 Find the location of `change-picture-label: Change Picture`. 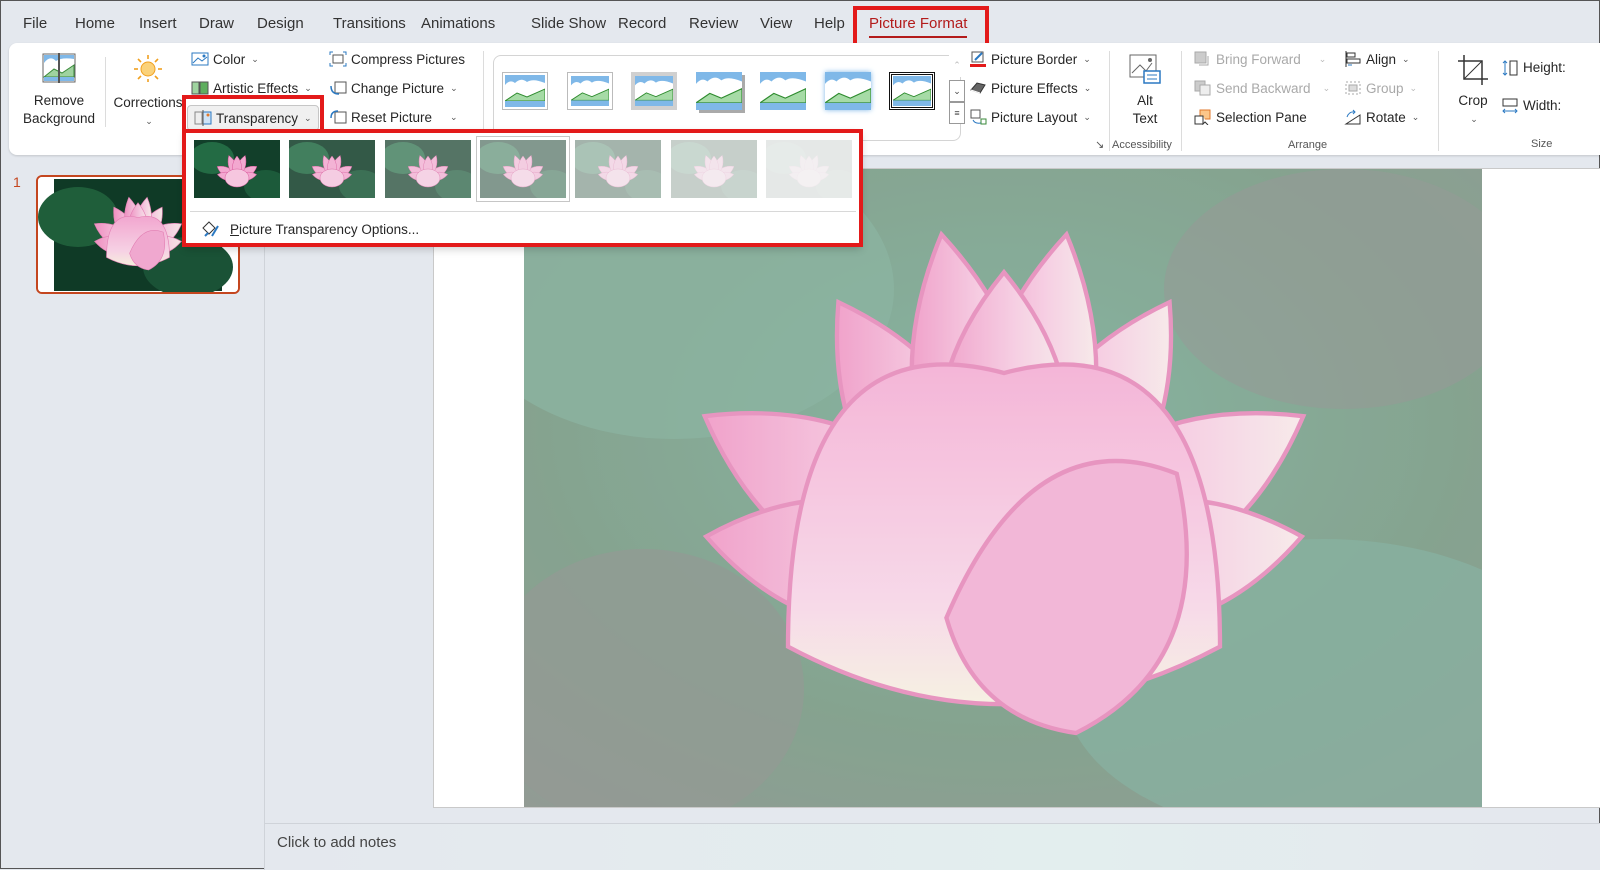

change-picture-label: Change Picture is located at coordinates (398, 88).